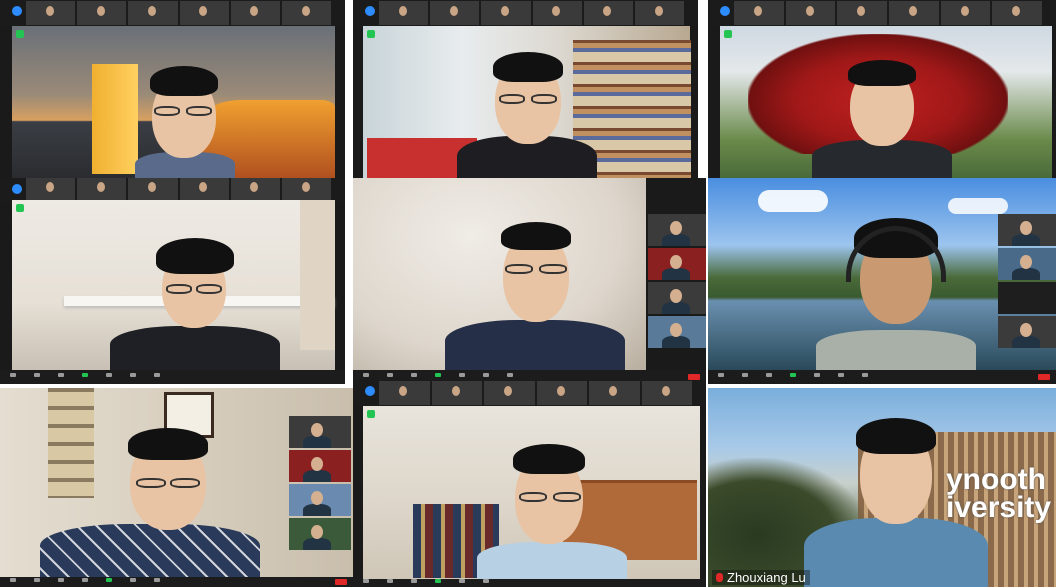 The height and width of the screenshot is (587, 1056). I want to click on participant-name-label: Zhouxiang Lu, so click(761, 577).